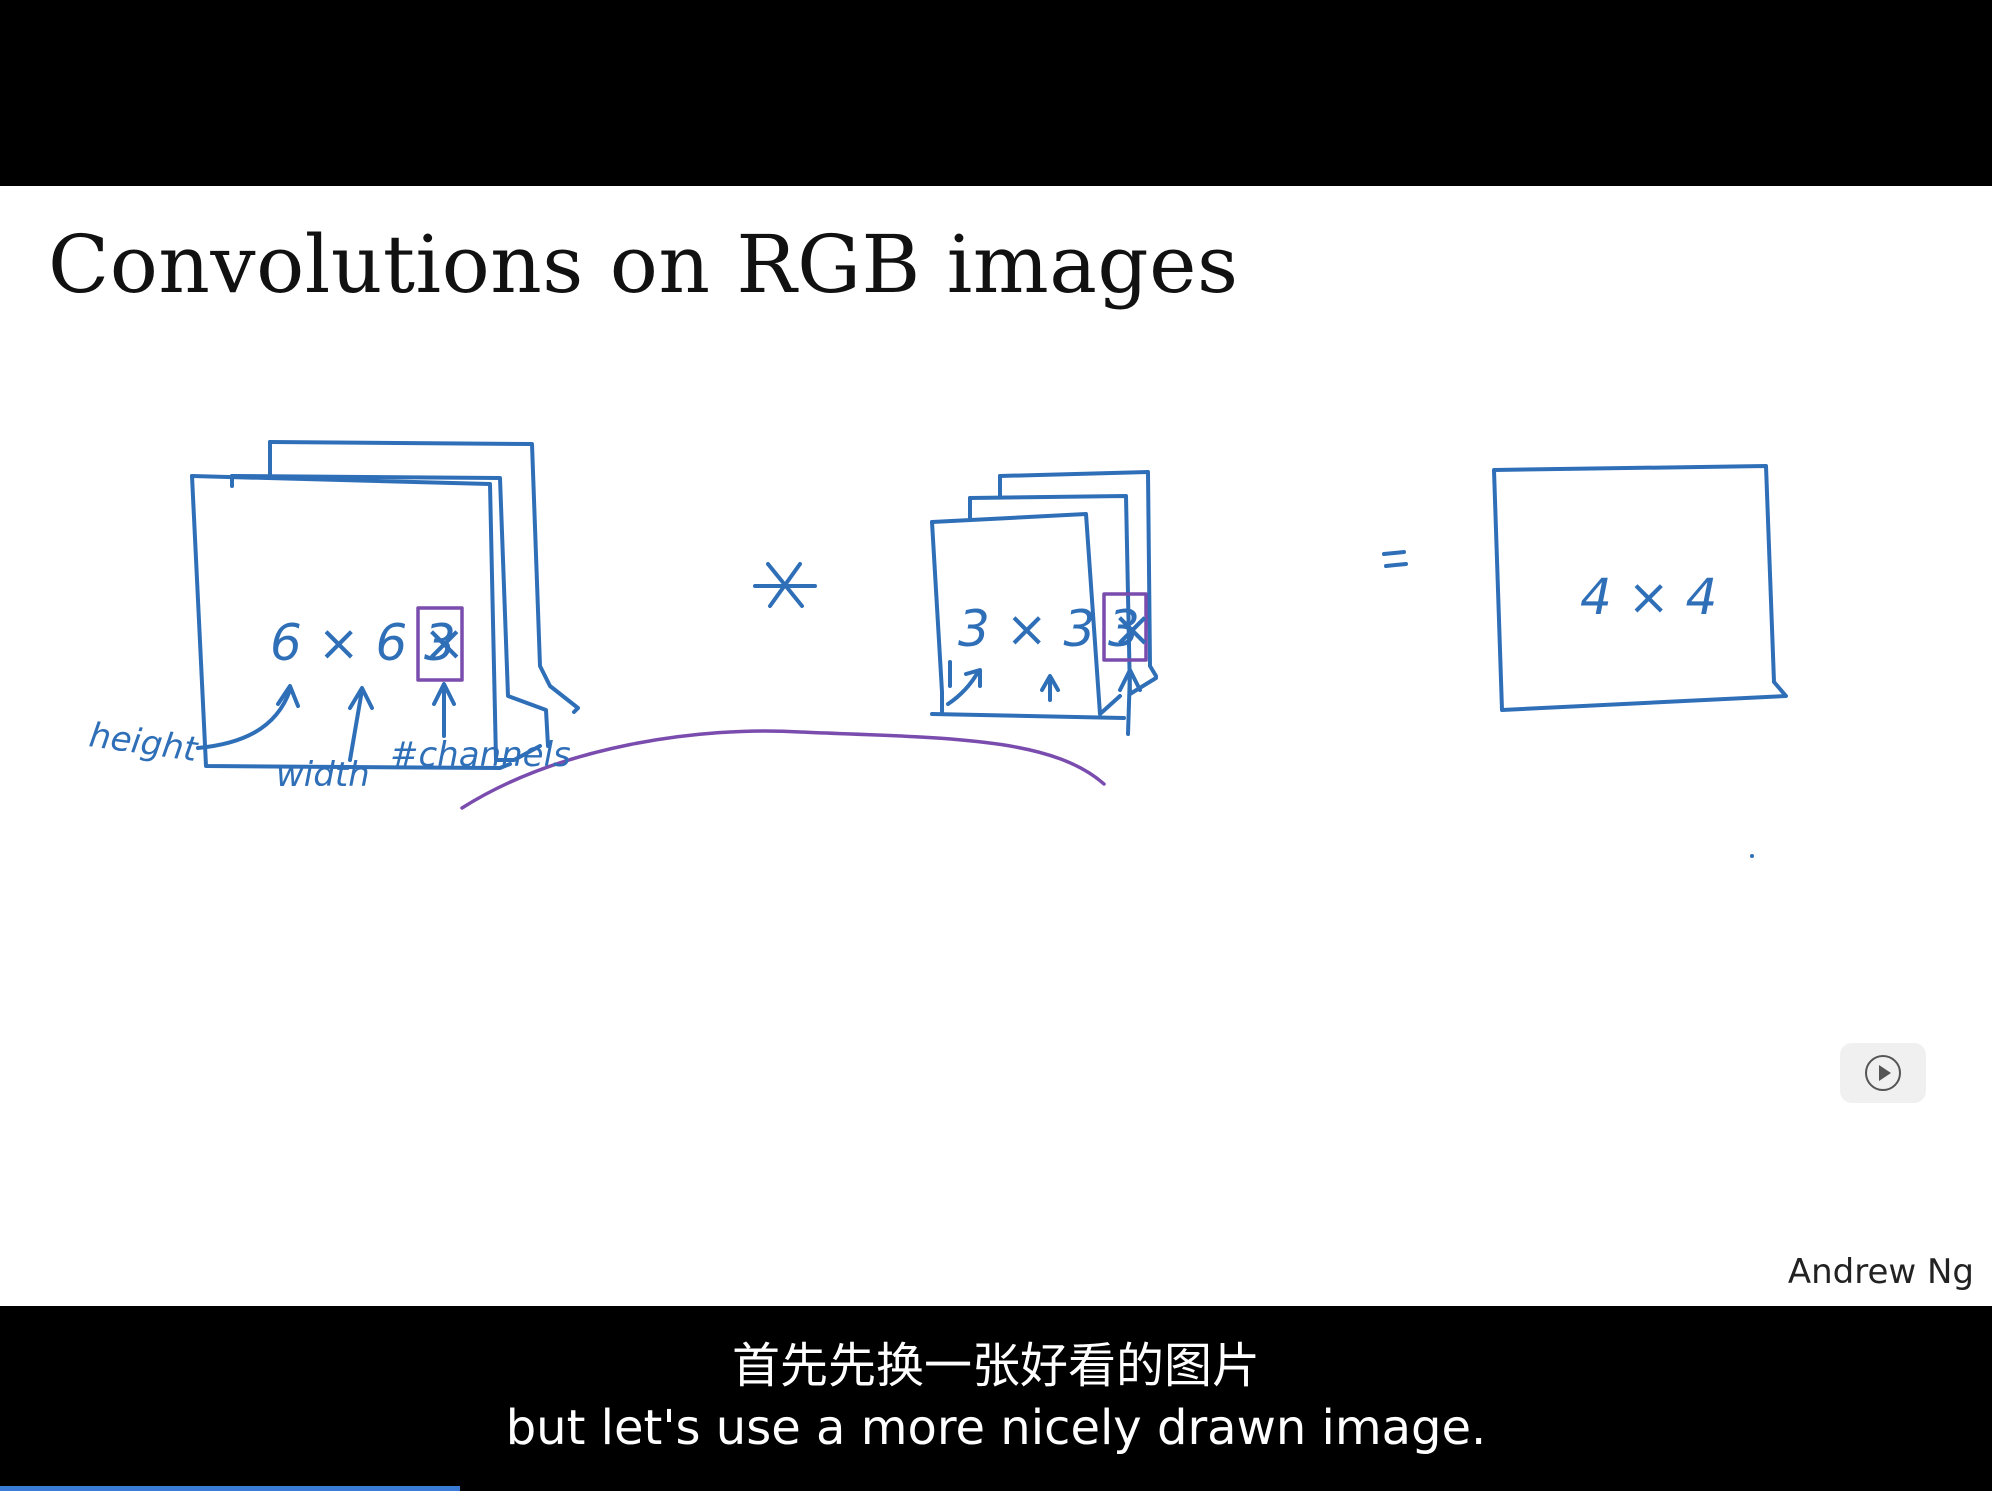 This screenshot has height=1491, width=1992. I want to click on subtitle-chinese: 首先先换一张好看的图片, so click(995, 1366).